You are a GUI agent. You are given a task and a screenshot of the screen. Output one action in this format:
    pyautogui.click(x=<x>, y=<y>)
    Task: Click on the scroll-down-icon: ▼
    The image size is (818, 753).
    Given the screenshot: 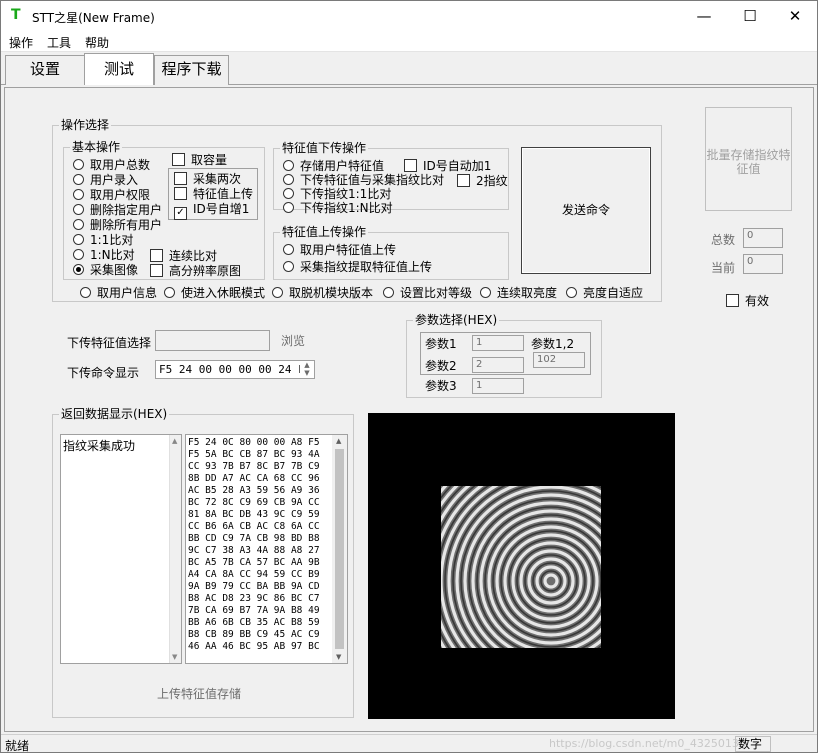 What is the action you would take?
    pyautogui.click(x=174, y=657)
    